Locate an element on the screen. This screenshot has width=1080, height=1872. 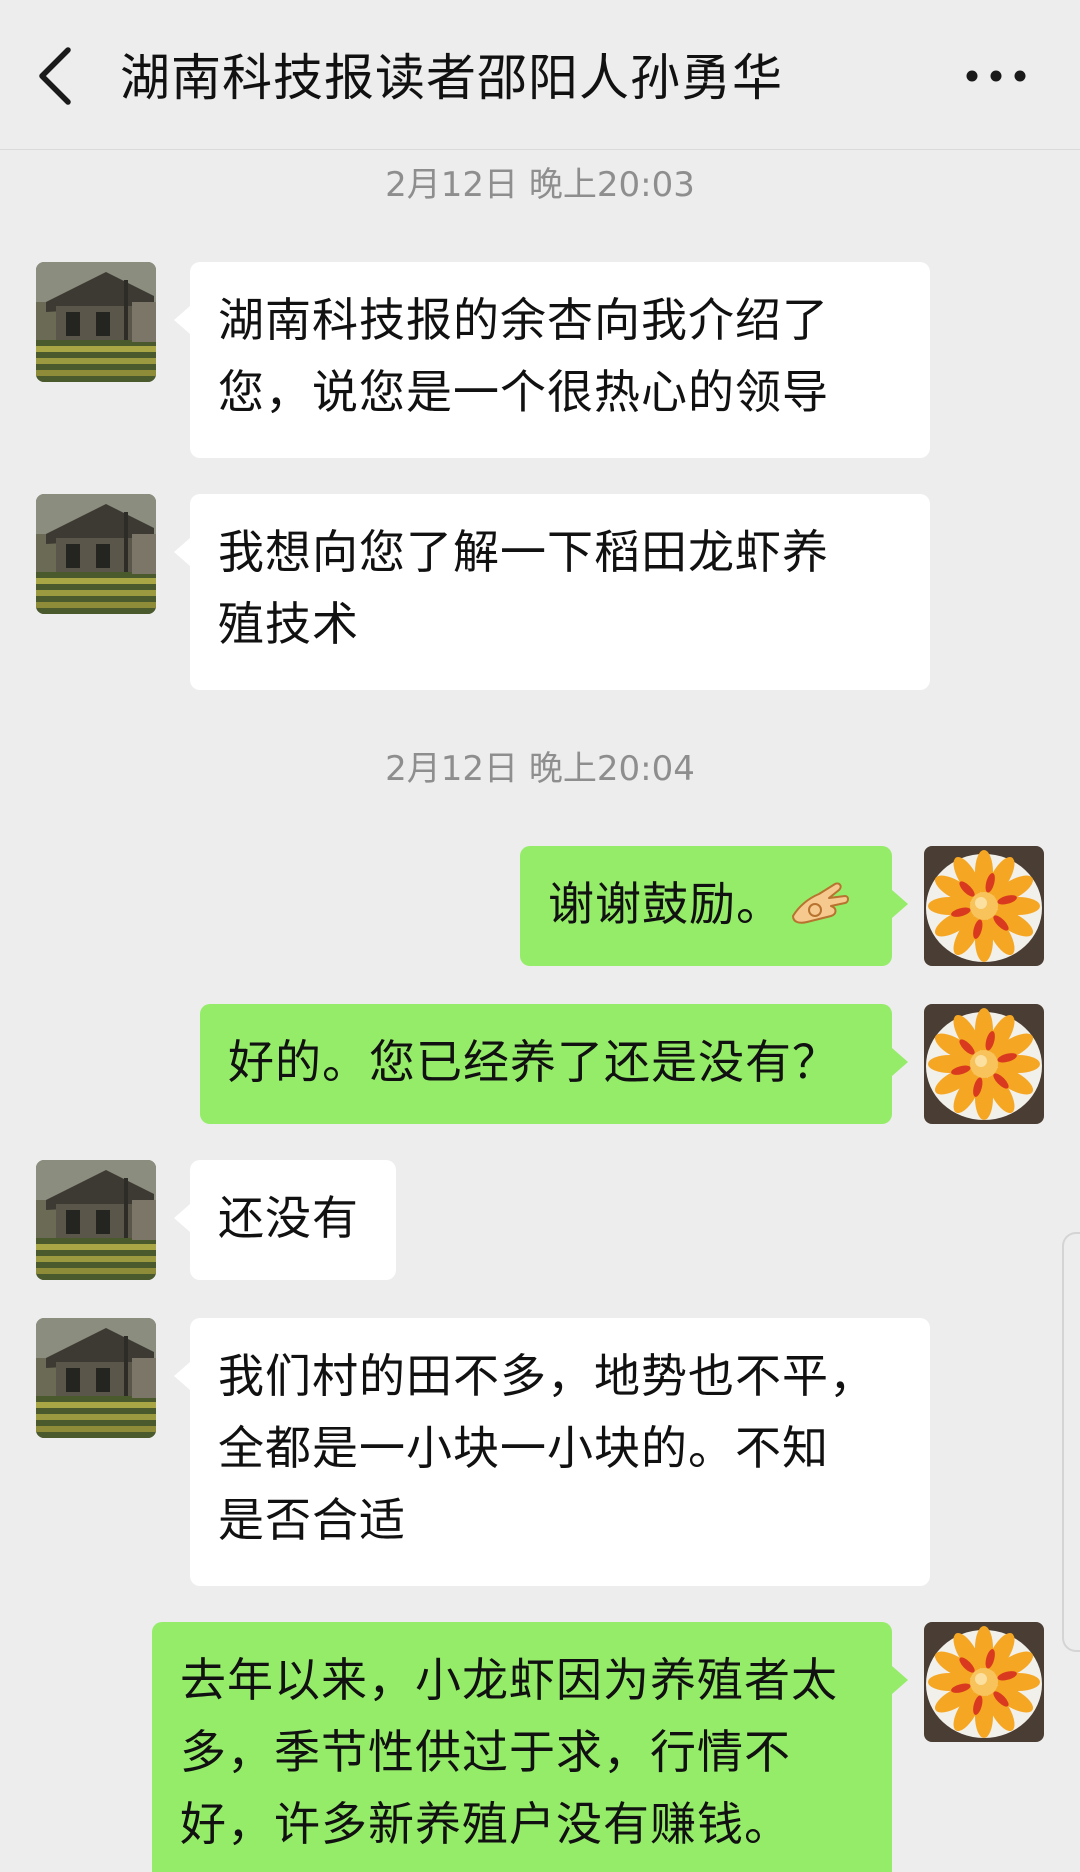
chevron-left-icon is located at coordinates (55, 76).